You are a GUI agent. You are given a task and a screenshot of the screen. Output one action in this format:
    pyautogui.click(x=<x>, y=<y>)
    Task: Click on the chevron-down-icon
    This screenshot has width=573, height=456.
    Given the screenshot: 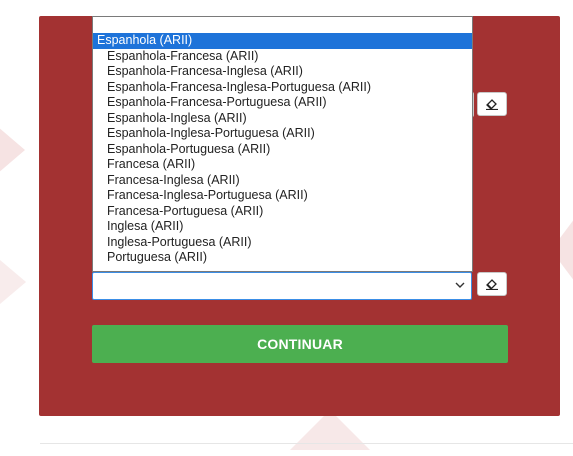 What is the action you would take?
    pyautogui.click(x=460, y=285)
    